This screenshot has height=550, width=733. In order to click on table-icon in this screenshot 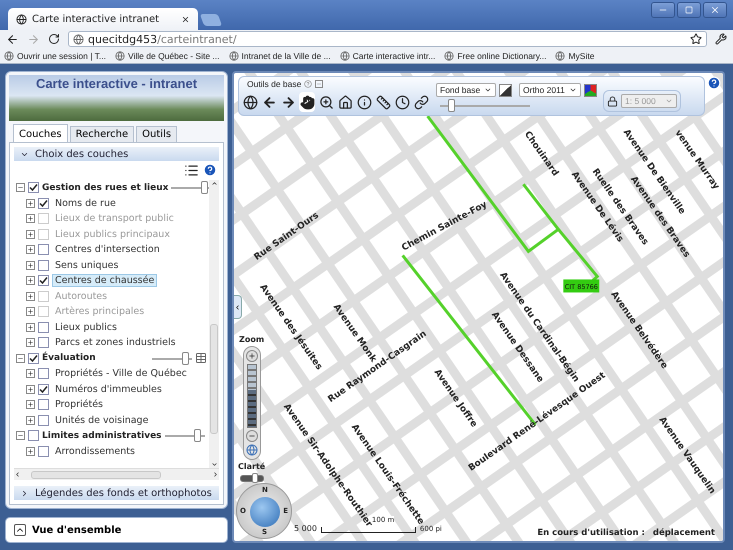, I will do `click(201, 358)`.